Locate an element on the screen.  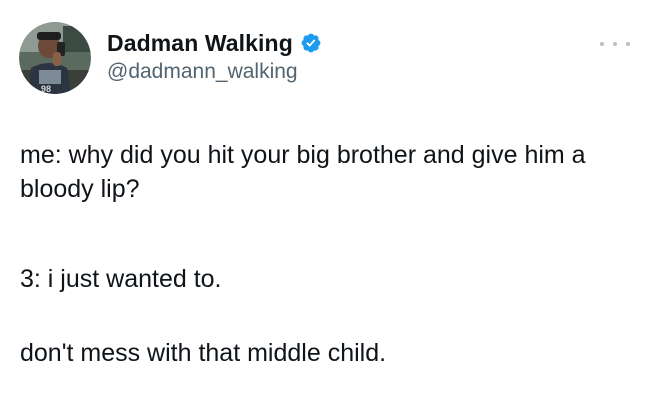
author-info: Dadman Walking @dadmann_walking is located at coordinates (214, 56).